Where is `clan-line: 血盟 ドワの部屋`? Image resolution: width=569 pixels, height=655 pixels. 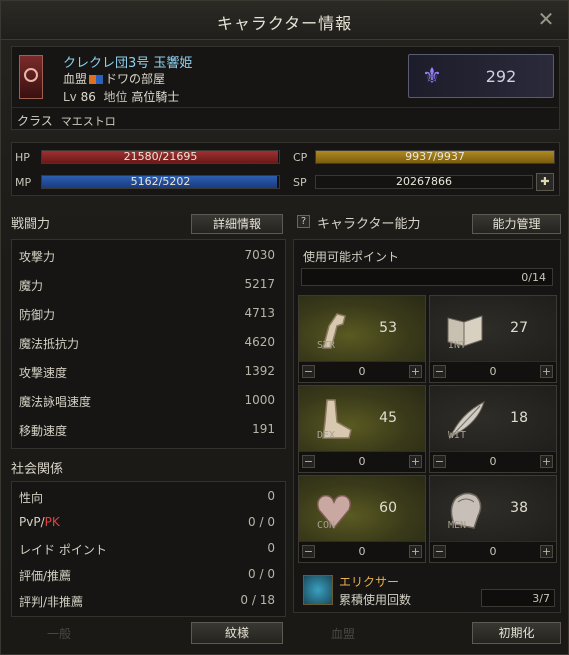
clan-line: 血盟 ドワの部屋 is located at coordinates (114, 78).